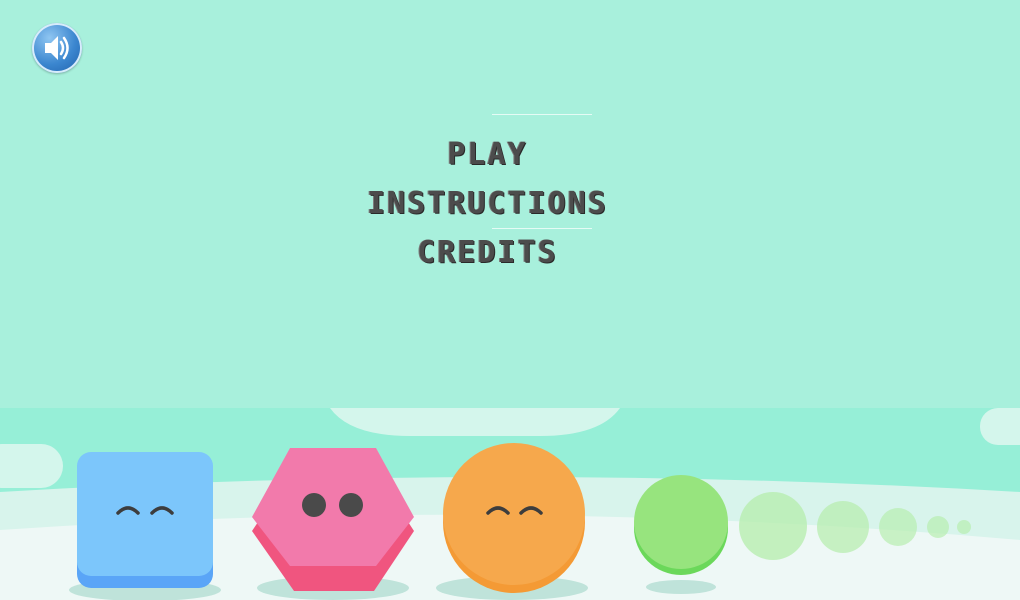 This screenshot has width=1020, height=600. What do you see at coordinates (512, 521) in the screenshot?
I see `orange-circle-character` at bounding box center [512, 521].